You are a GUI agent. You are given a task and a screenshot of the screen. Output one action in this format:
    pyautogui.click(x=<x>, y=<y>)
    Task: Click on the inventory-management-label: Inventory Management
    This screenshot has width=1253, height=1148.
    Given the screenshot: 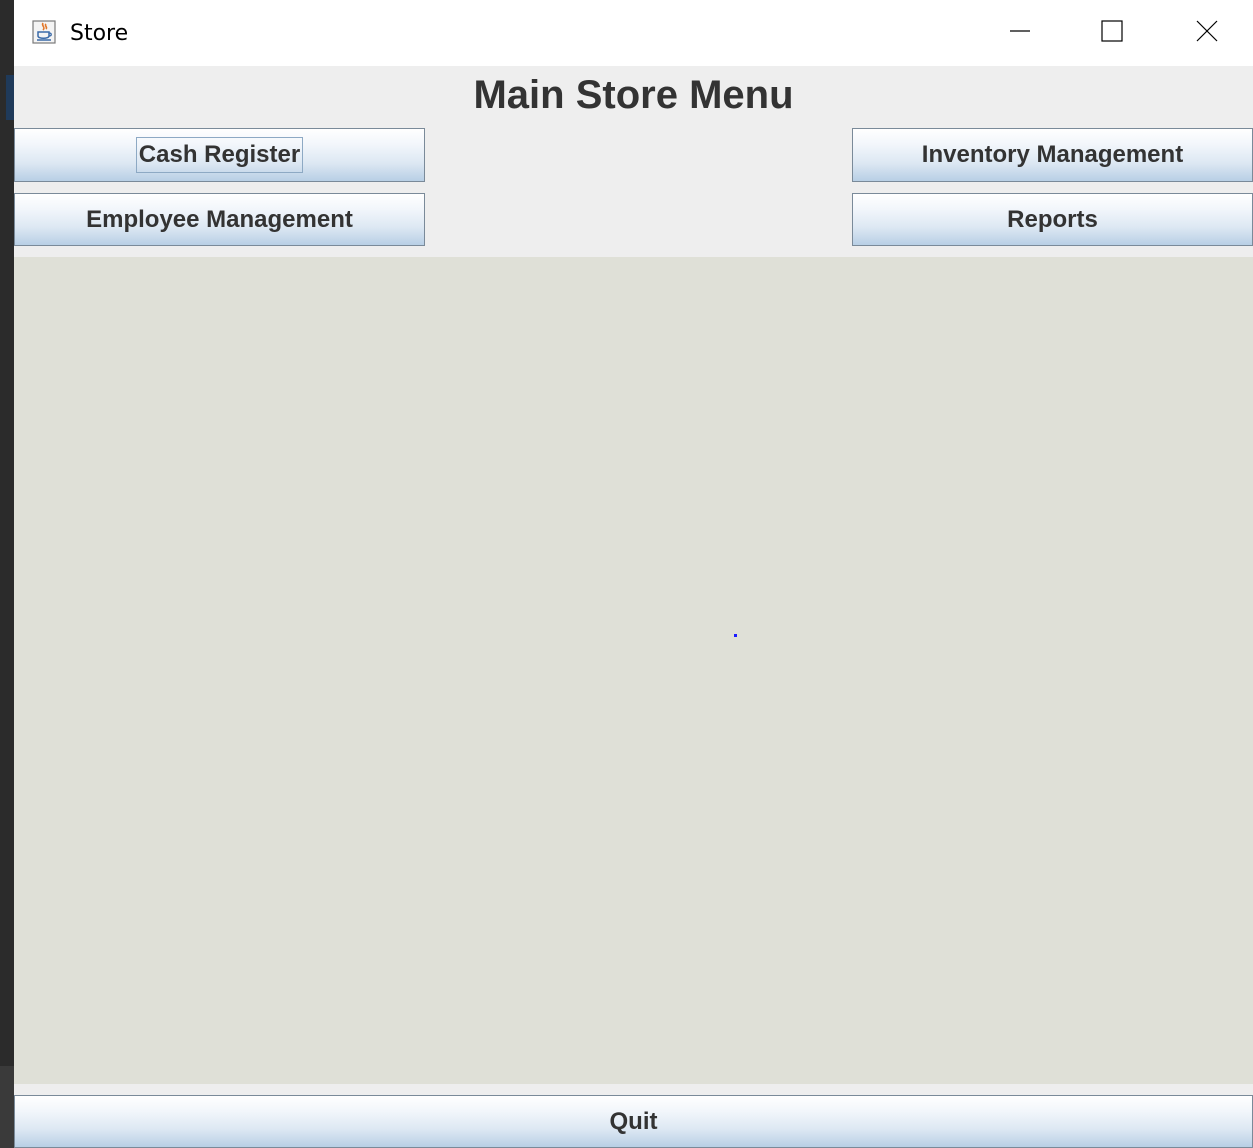 What is the action you would take?
    pyautogui.click(x=1052, y=154)
    